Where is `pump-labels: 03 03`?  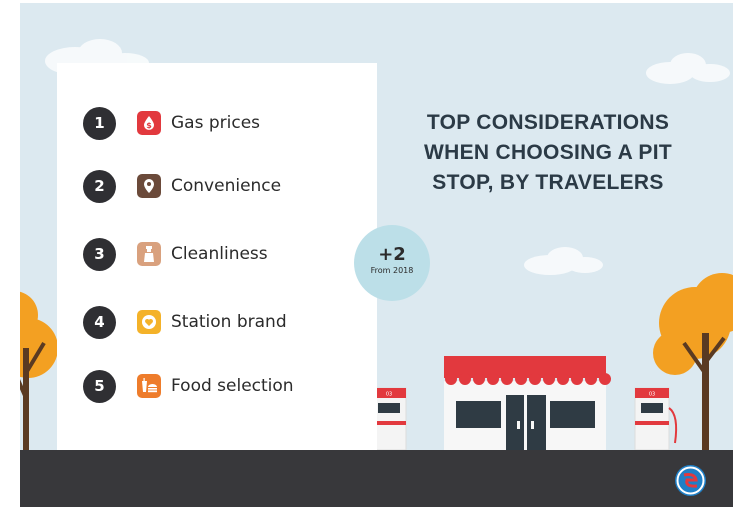 pump-labels: 03 03 is located at coordinates (520, 395).